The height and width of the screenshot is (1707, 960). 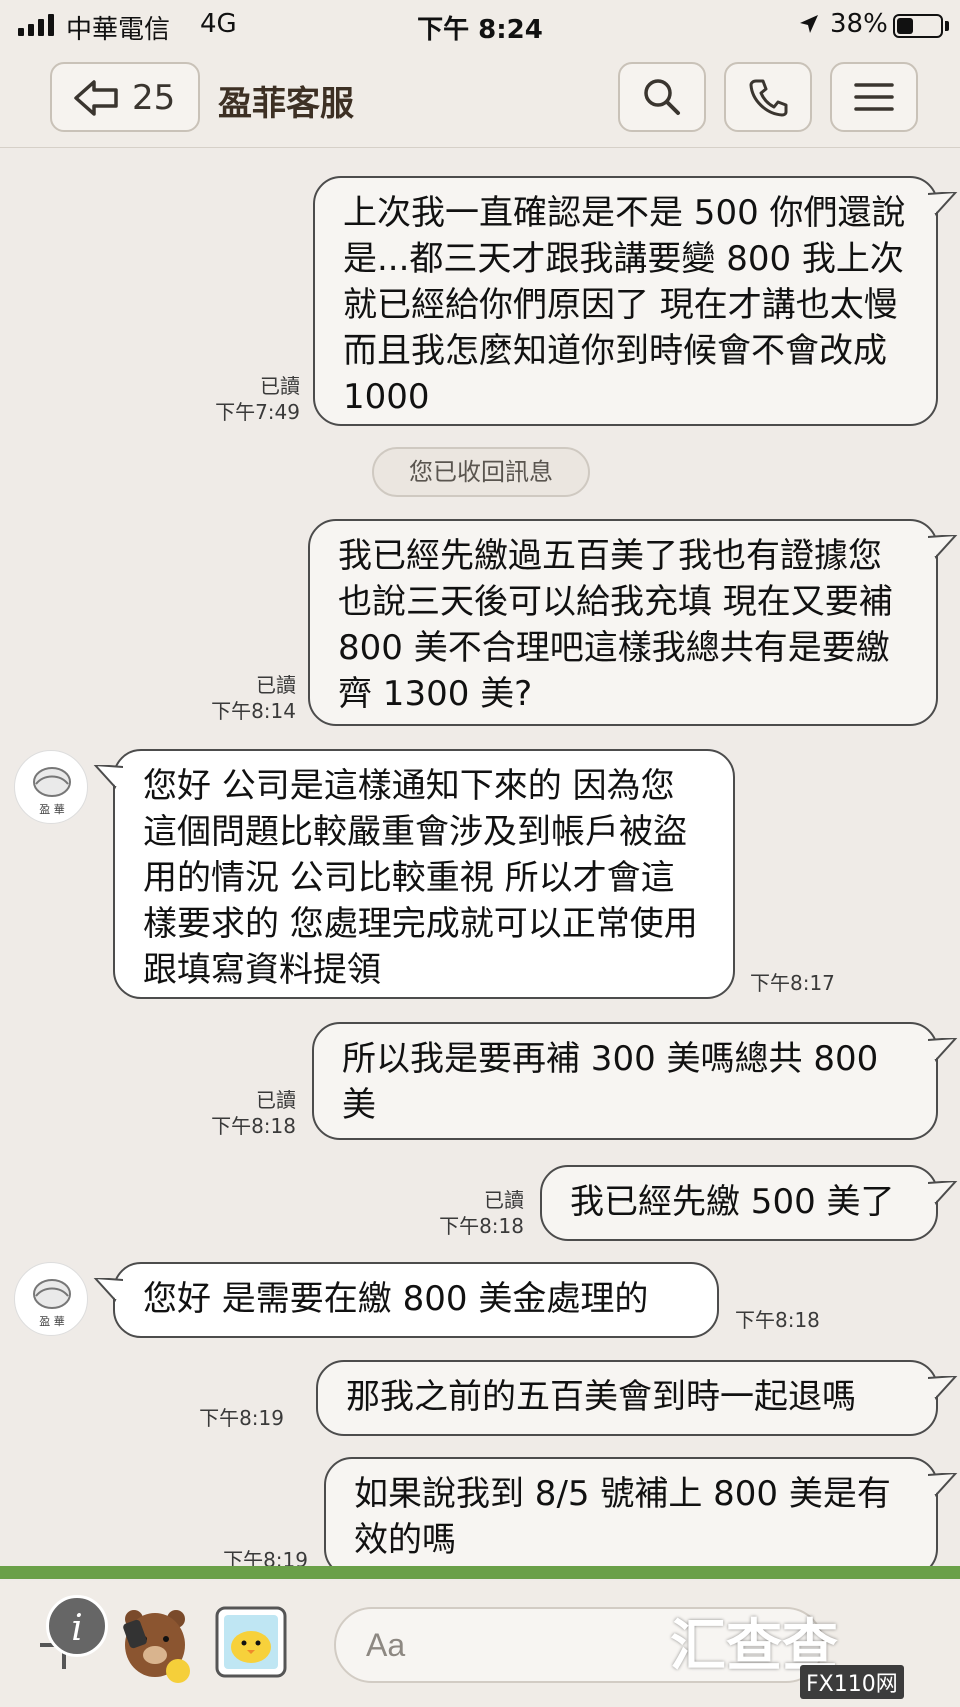 I want to click on battery-tip, so click(x=947, y=26).